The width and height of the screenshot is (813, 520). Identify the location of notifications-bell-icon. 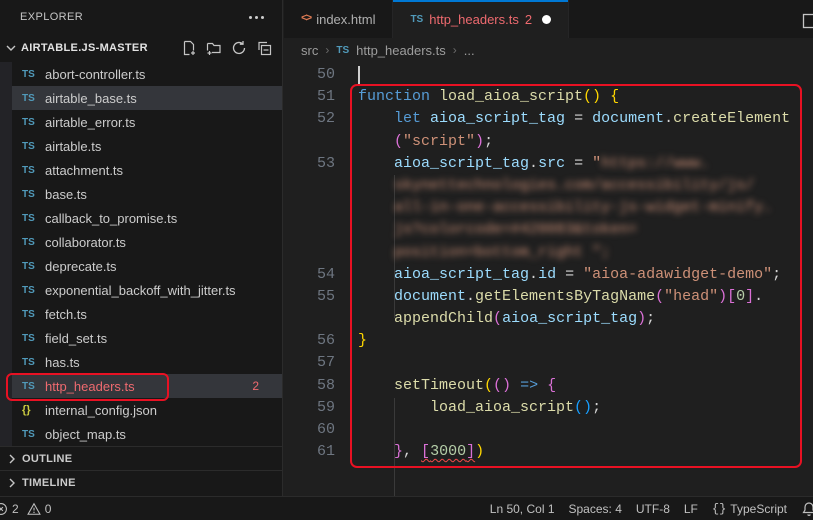
(803, 508).